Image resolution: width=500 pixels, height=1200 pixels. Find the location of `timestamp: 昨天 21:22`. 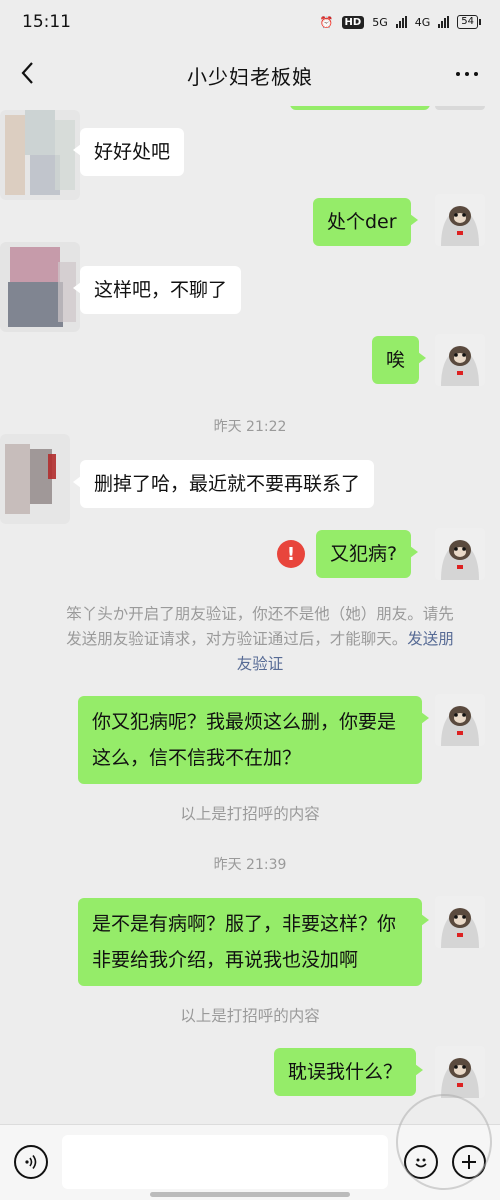

timestamp: 昨天 21:22 is located at coordinates (250, 427).